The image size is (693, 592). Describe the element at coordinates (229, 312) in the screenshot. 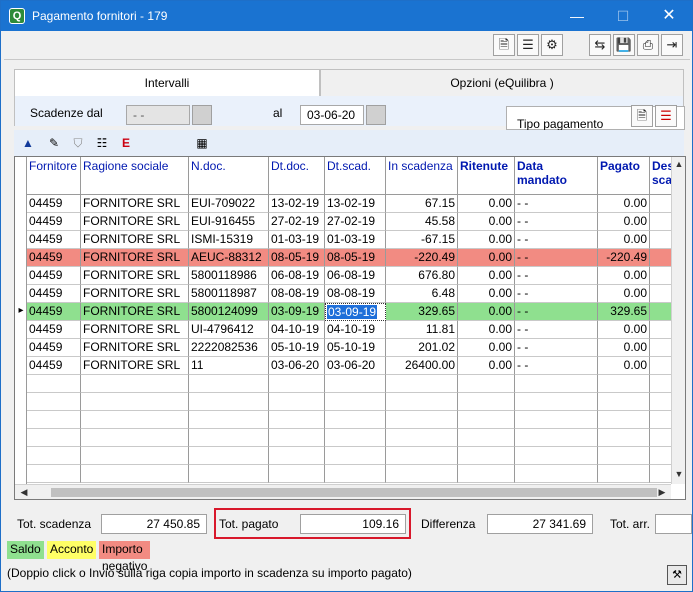

I see `table-cell-ndoc: 5800124099` at that location.